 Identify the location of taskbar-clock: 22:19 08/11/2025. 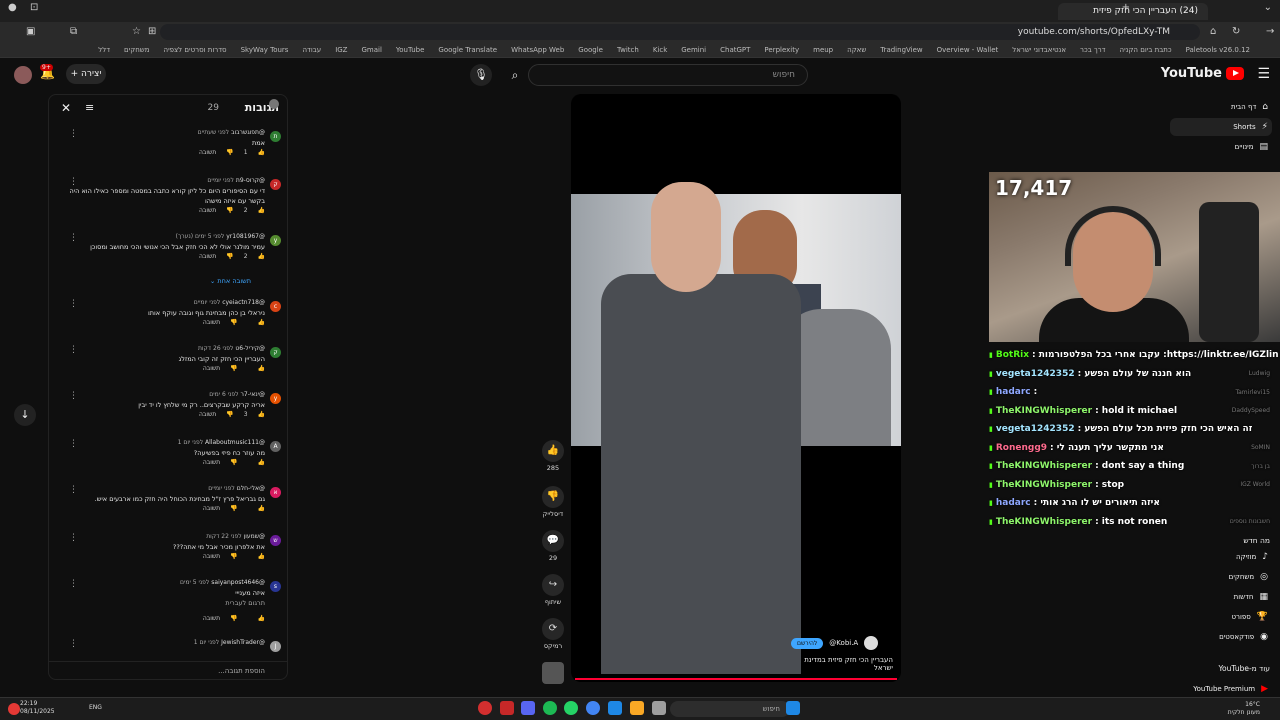
(37, 708).